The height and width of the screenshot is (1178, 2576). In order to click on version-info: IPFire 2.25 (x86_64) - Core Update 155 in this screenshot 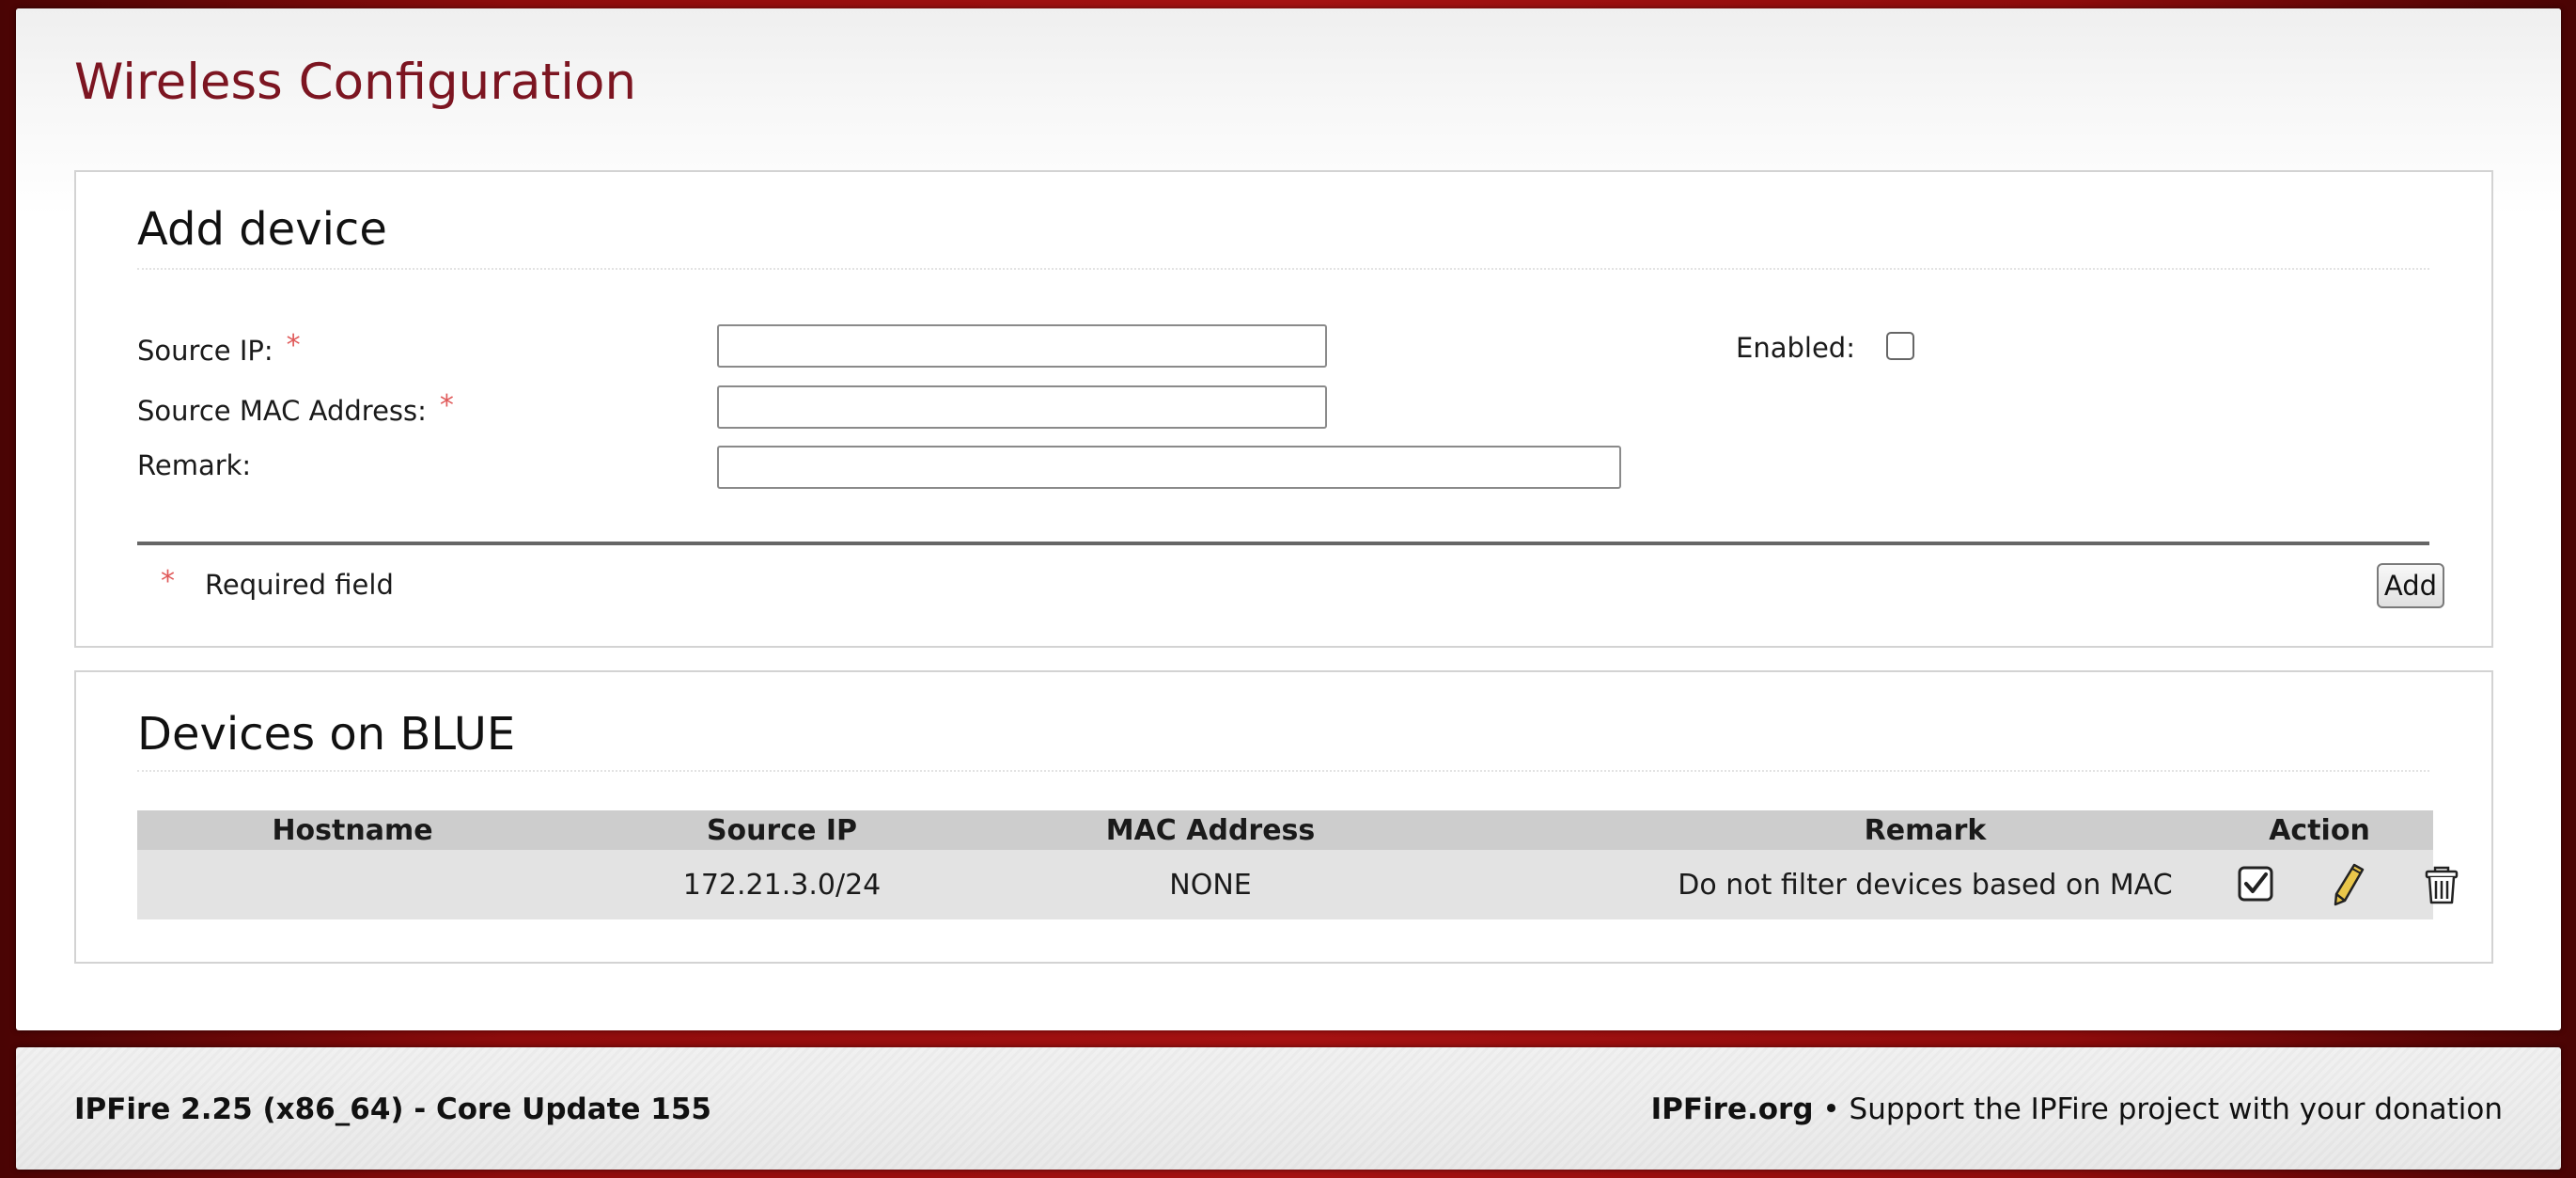, I will do `click(392, 1109)`.